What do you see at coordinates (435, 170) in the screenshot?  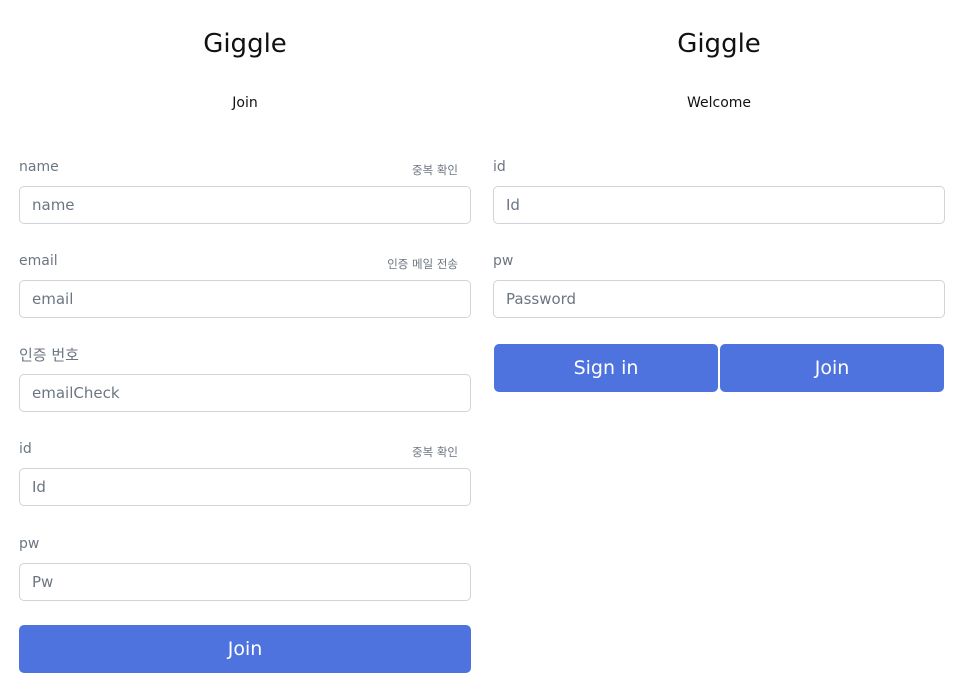 I see `name-duplicate-check-button: 중복 확인` at bounding box center [435, 170].